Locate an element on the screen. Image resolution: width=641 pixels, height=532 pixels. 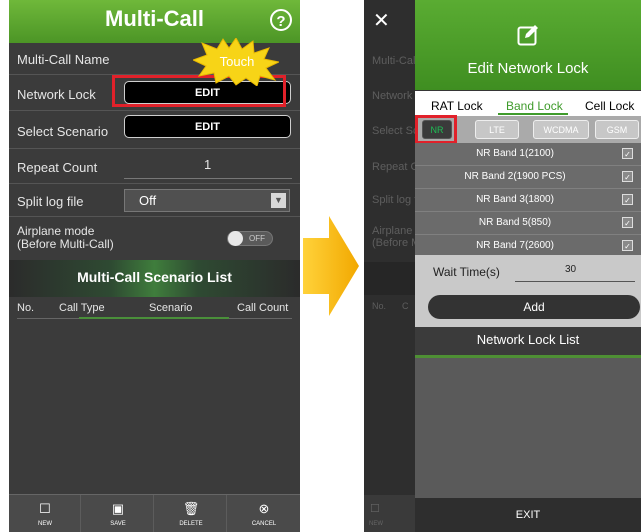
bg-label: Network is located at coordinates (392, 96).